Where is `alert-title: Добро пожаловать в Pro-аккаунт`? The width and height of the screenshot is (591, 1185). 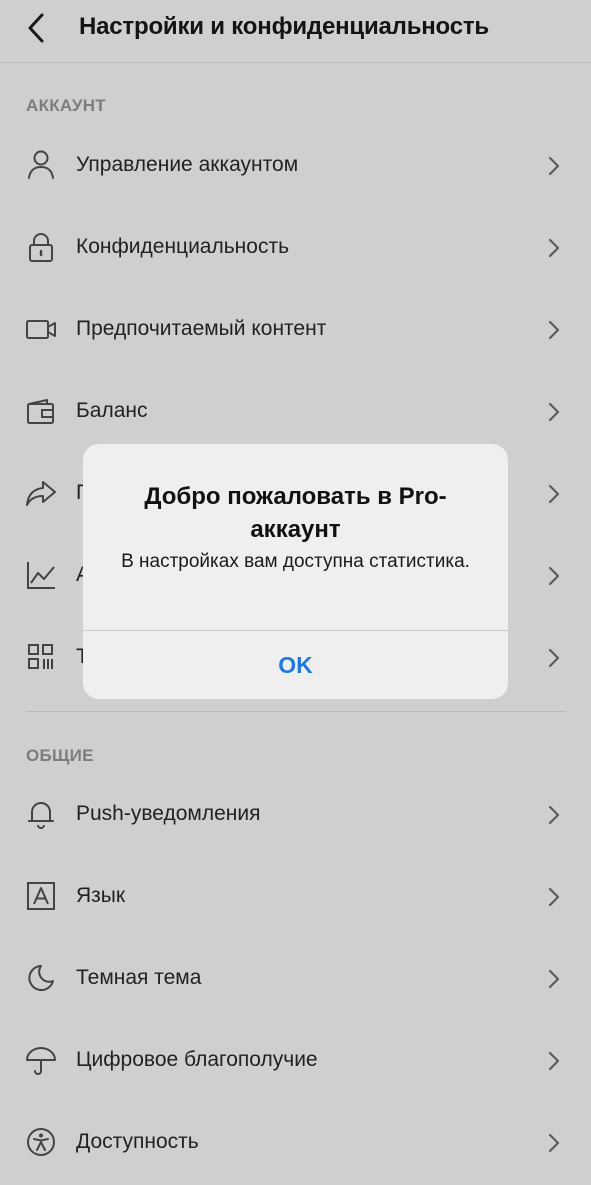 alert-title: Добро пожаловать в Pro-аккаунт is located at coordinates (295, 513).